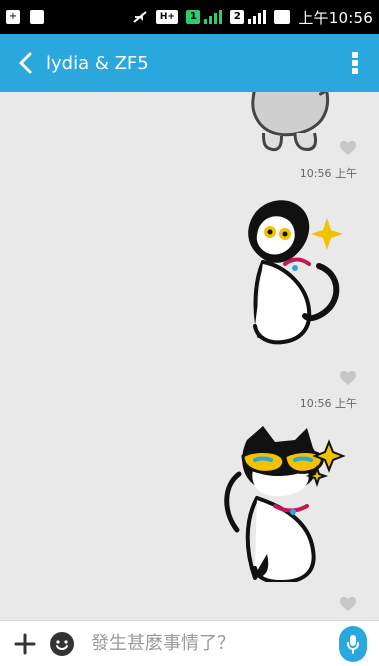 The width and height of the screenshot is (379, 666). I want to click on status-right: H+ 1 2 上午10:56, so click(252, 17).